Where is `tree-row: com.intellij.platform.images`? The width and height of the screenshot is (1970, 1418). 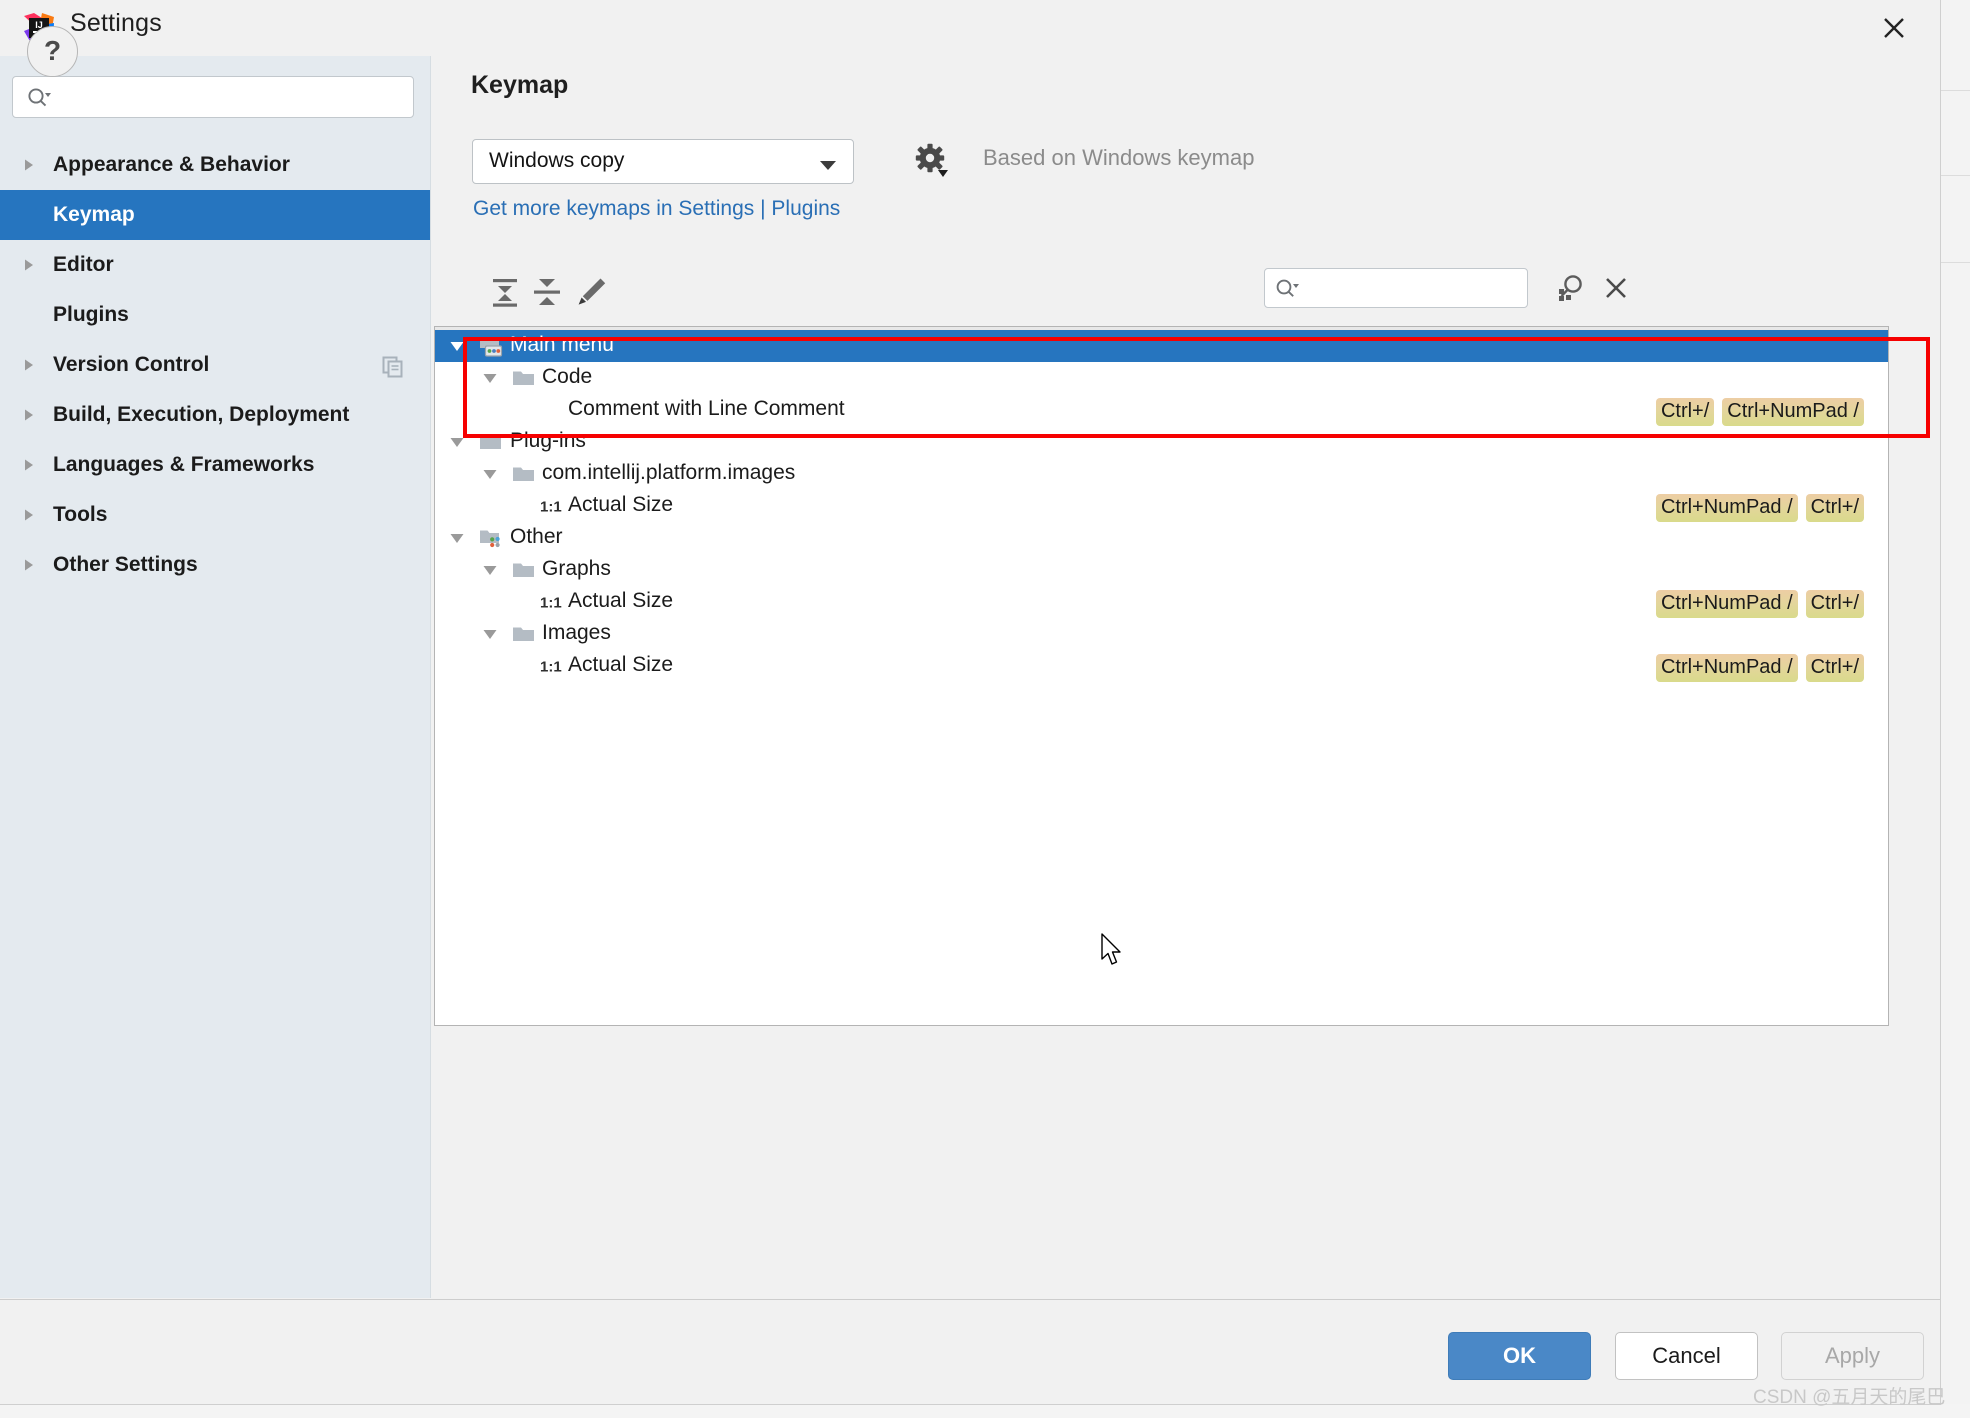 tree-row: com.intellij.platform.images is located at coordinates (1161, 474).